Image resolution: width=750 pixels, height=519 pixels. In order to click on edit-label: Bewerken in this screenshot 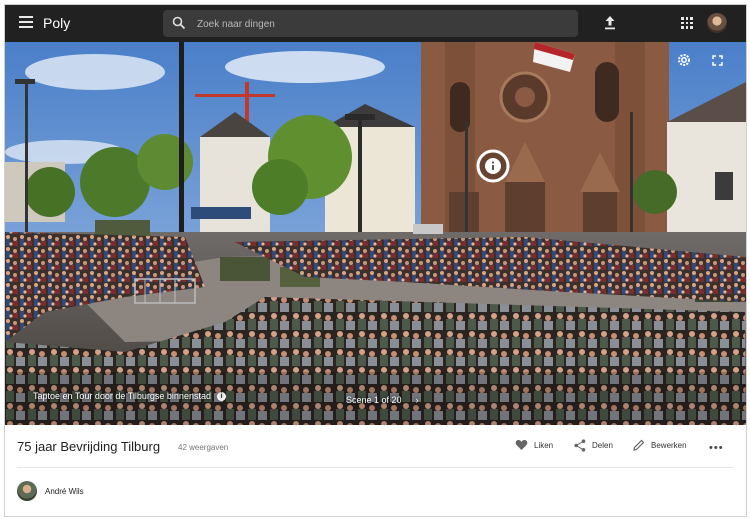, I will do `click(669, 445)`.